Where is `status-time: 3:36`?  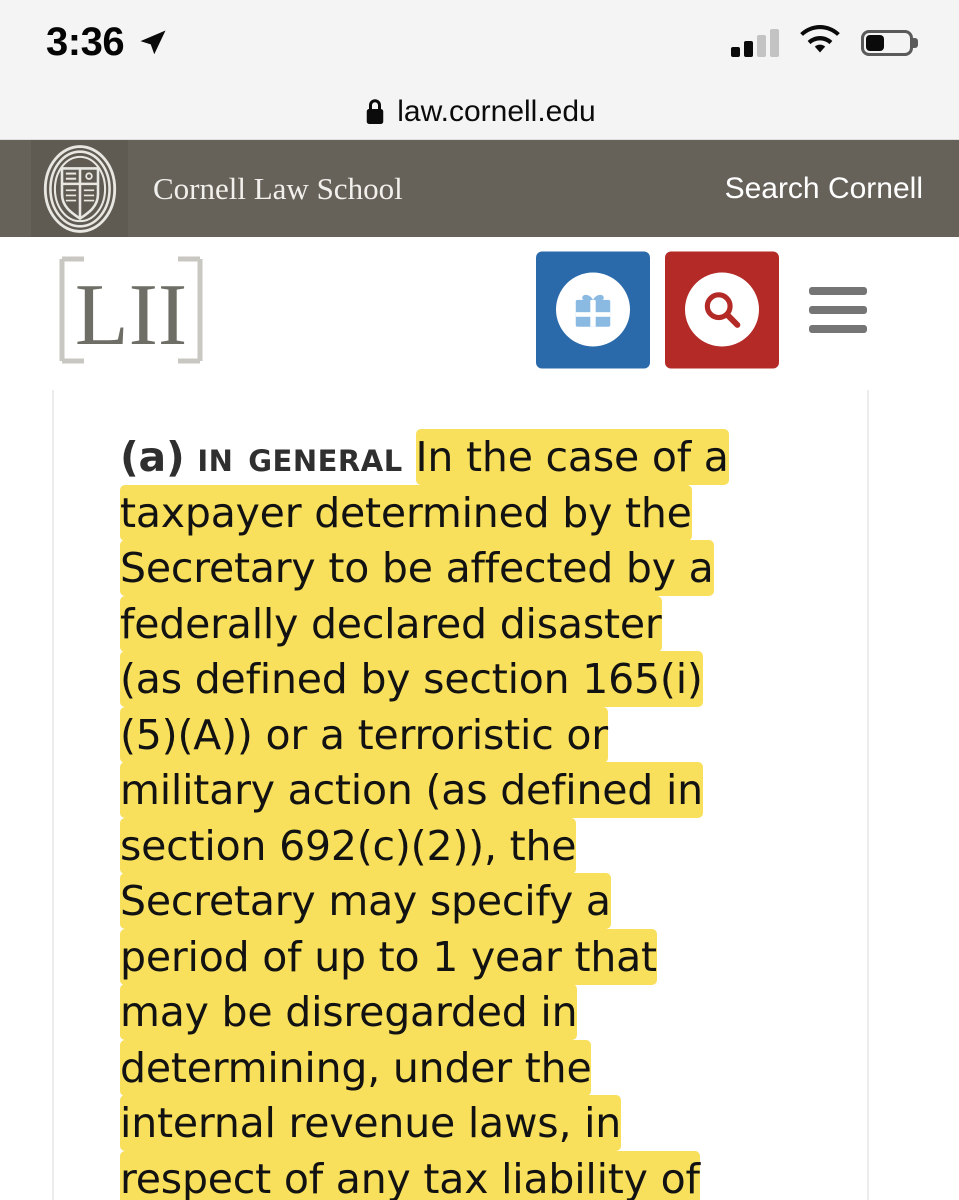 status-time: 3:36 is located at coordinates (85, 42).